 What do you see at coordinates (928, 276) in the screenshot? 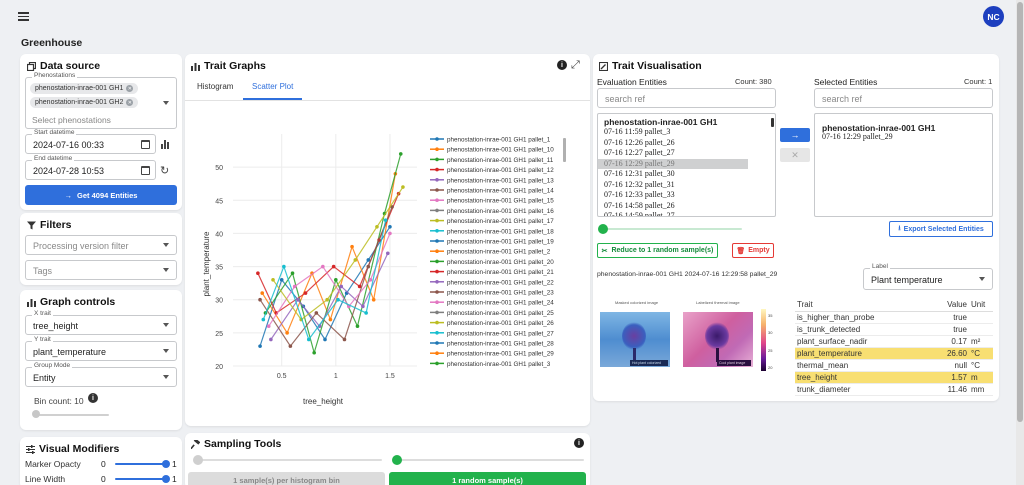
I see `trait-label-select: Label Plant temperature` at bounding box center [928, 276].